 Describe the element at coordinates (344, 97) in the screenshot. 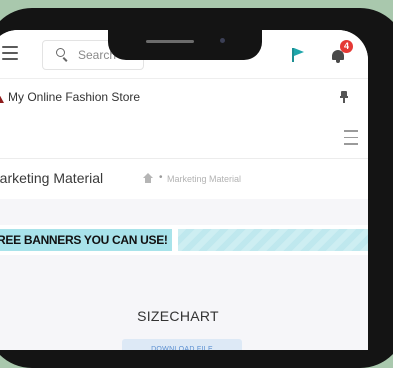

I see `pin-icon` at that location.